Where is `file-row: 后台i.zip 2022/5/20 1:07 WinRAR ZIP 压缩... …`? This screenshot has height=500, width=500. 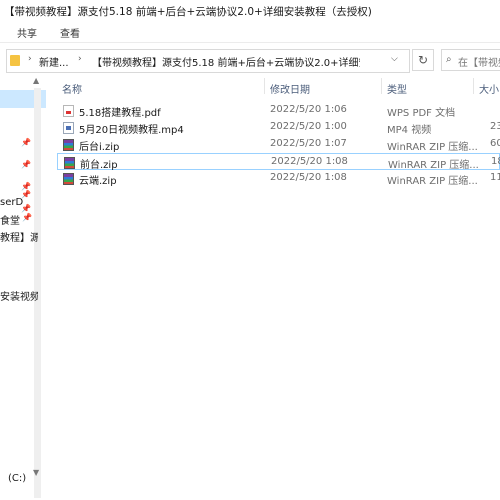
file-row: 后台i.zip 2022/5/20 1:07 WinRAR ZIP 压缩... … is located at coordinates (278, 144).